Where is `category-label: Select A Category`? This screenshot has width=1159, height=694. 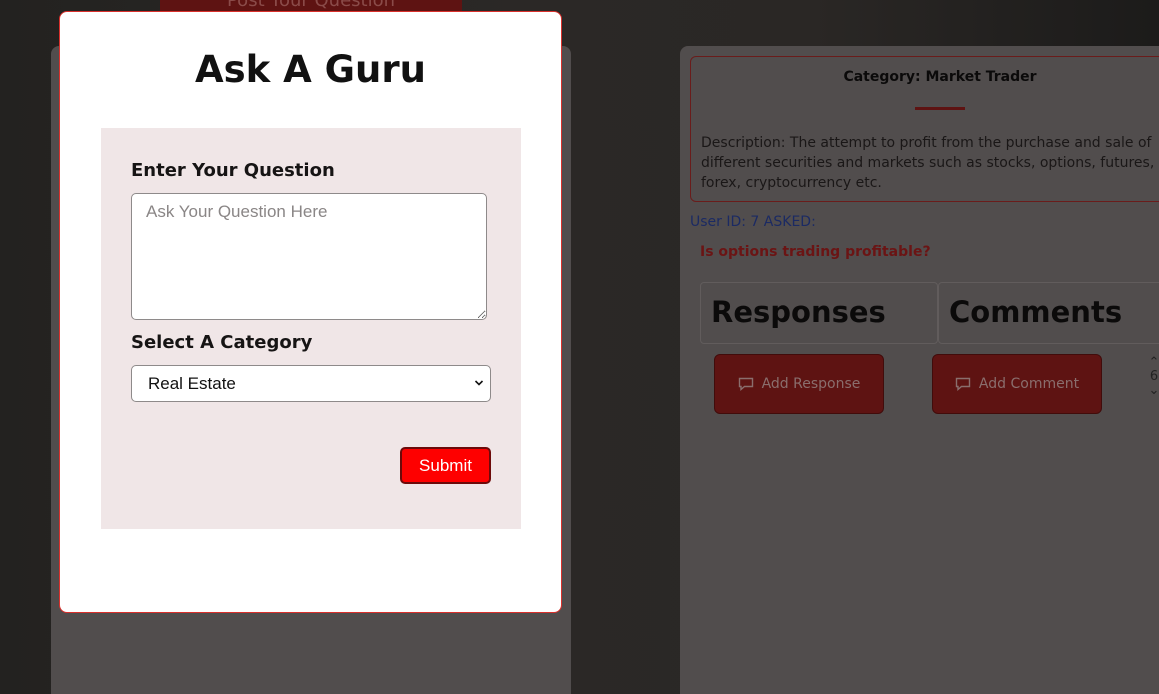
category-label: Select A Category is located at coordinates (222, 342).